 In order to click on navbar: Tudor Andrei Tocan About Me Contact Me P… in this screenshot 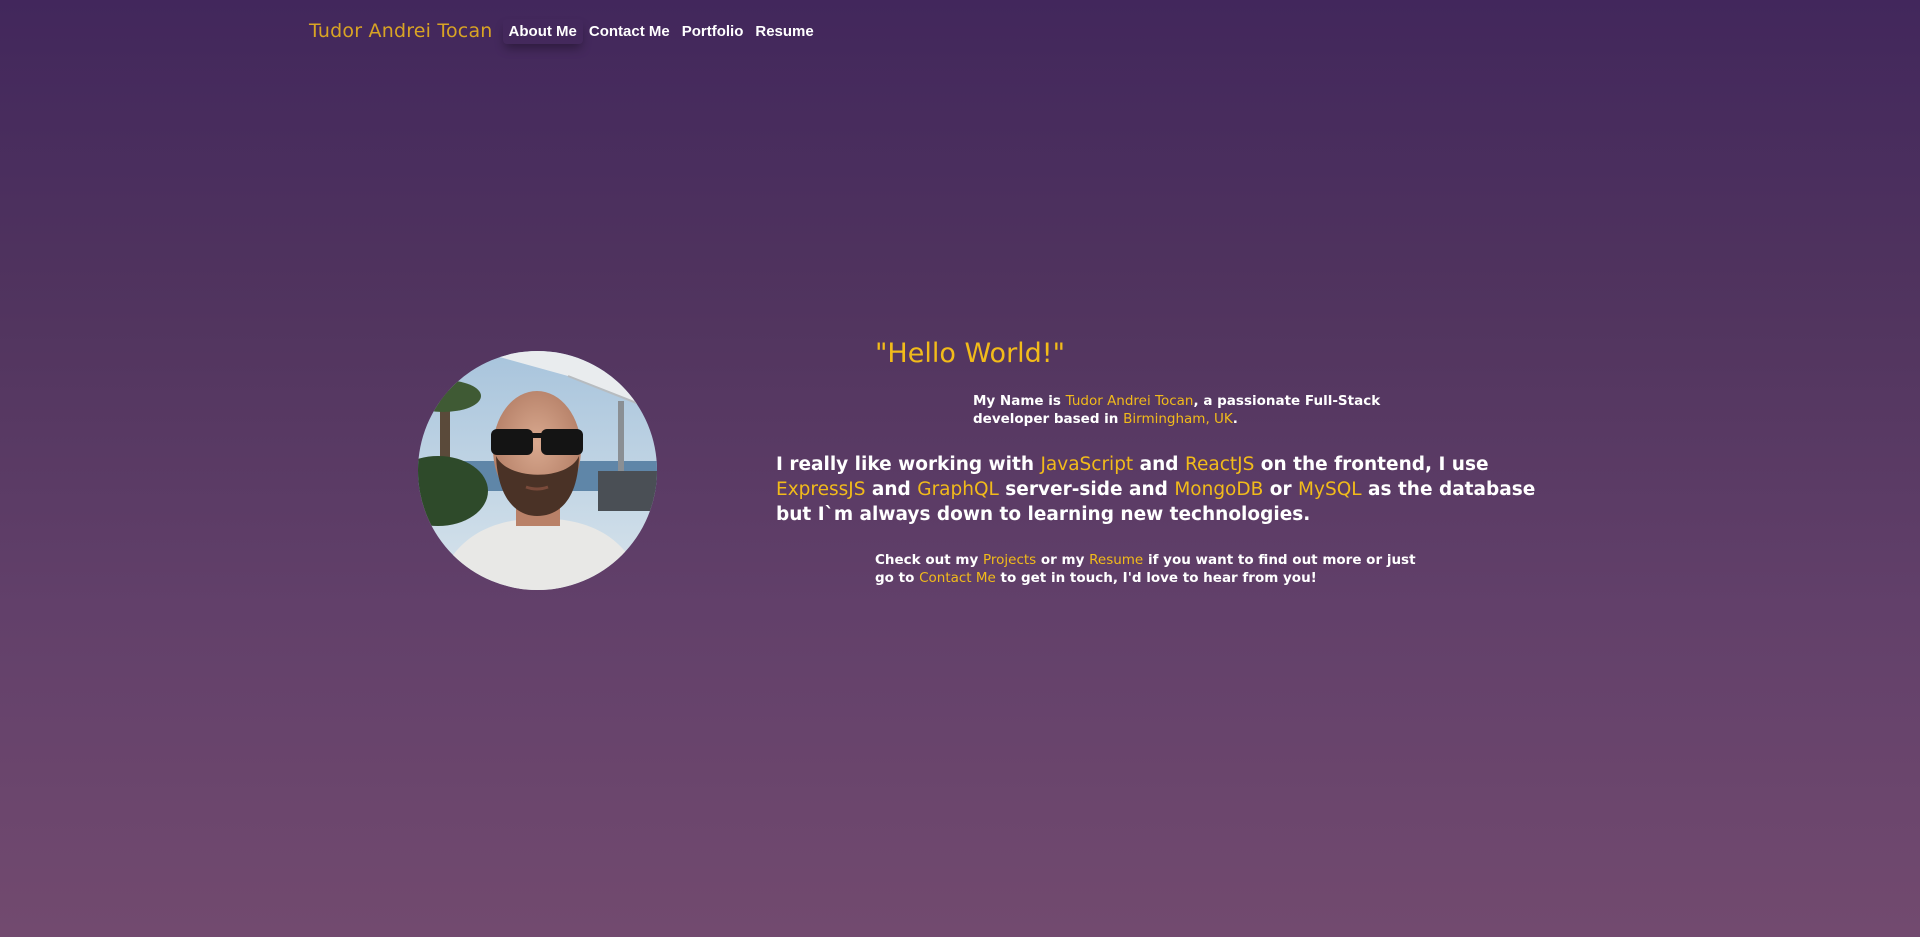, I will do `click(564, 31)`.